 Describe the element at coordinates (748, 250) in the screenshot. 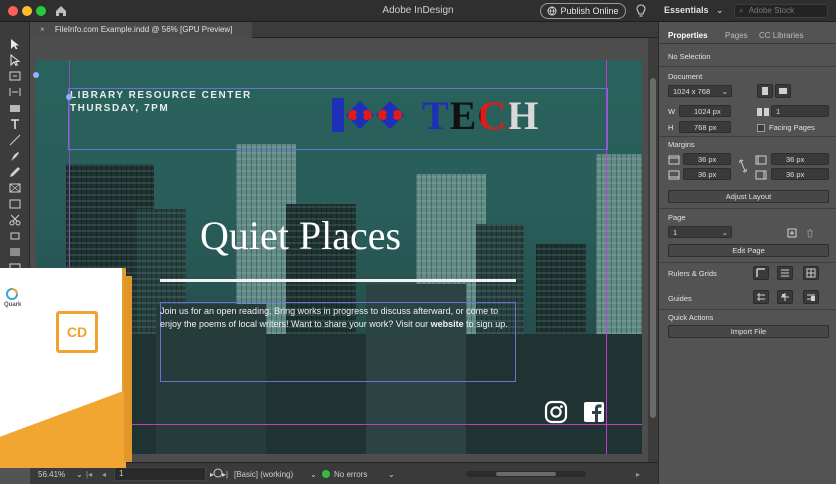

I see `edit-page-button: Edit Page` at that location.